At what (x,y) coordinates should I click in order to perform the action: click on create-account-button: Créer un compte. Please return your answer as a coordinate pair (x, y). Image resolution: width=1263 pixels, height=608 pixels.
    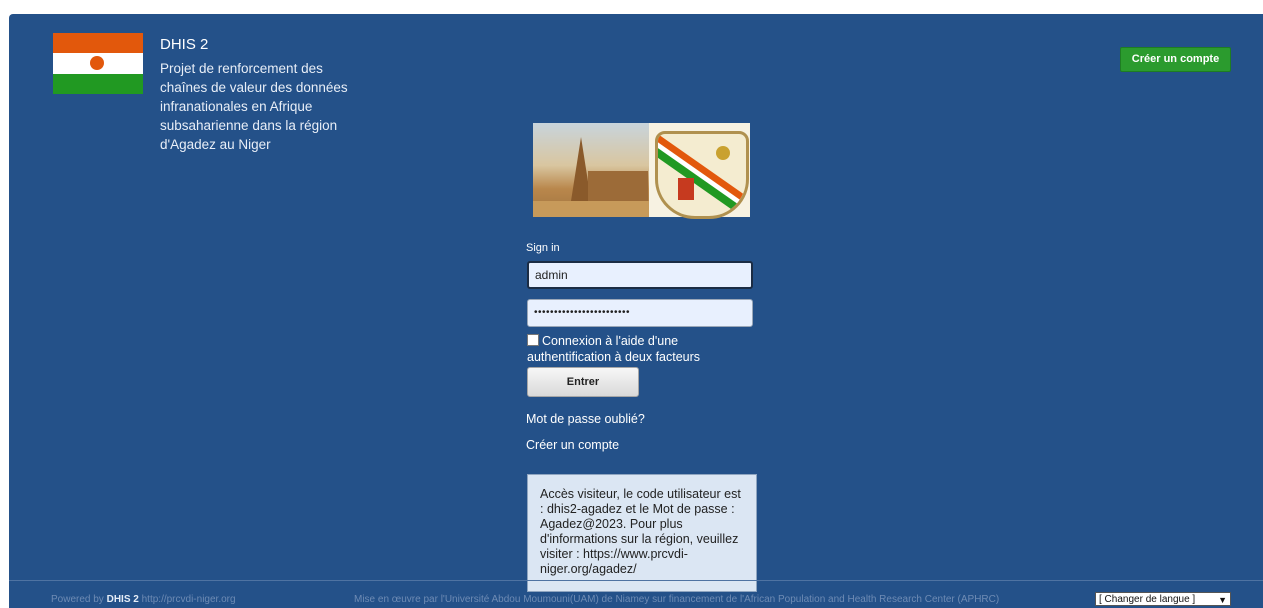
    Looking at the image, I should click on (1175, 59).